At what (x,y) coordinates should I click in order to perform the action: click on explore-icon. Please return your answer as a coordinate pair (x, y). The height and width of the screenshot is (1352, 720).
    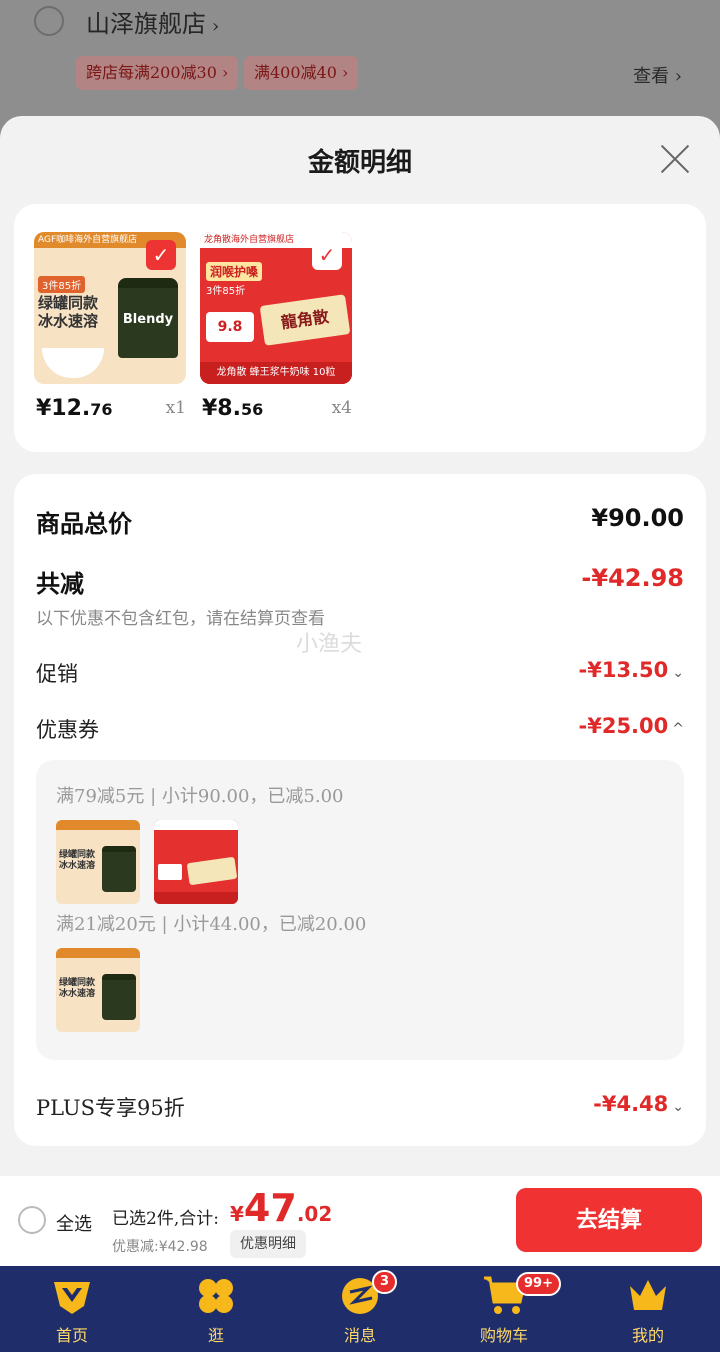
    Looking at the image, I should click on (216, 1296).